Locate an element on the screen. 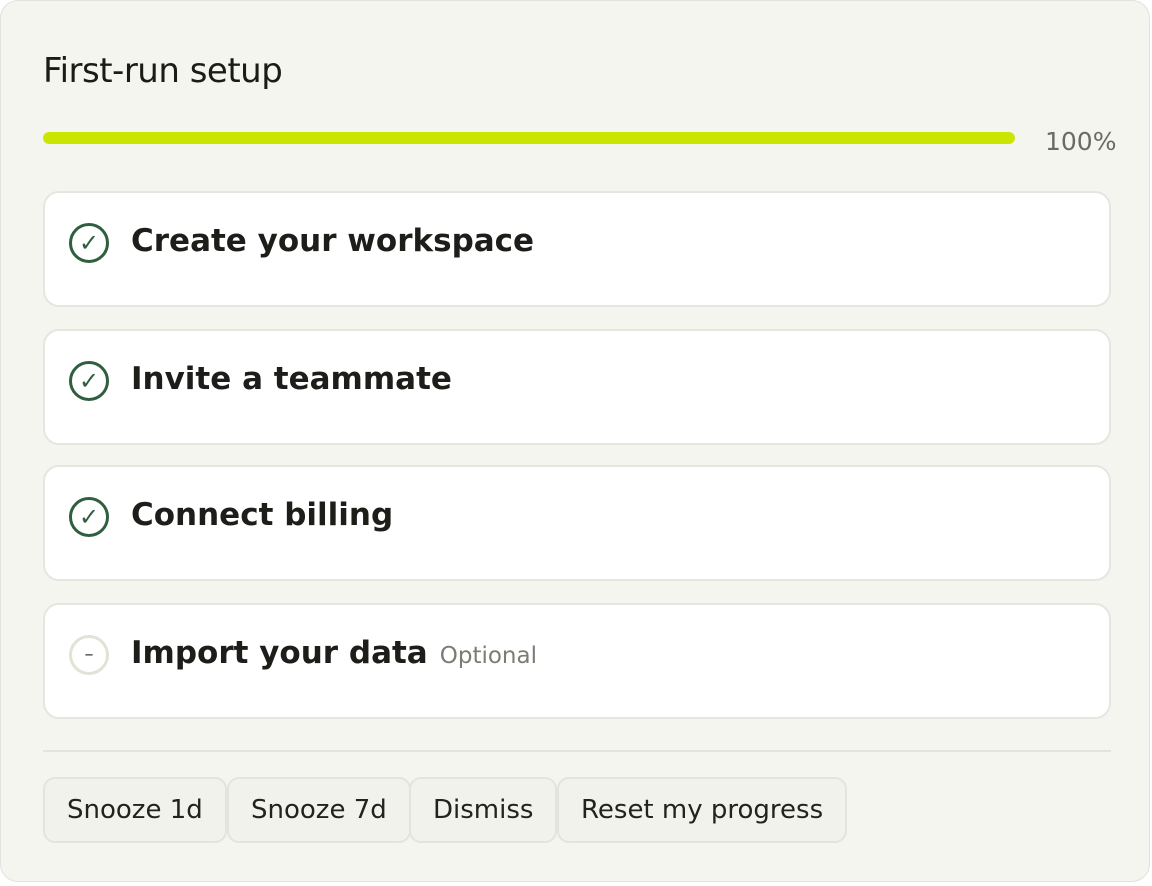 Image resolution: width=1152 pixels, height=886 pixels. dismiss-button: Dismiss is located at coordinates (483, 810).